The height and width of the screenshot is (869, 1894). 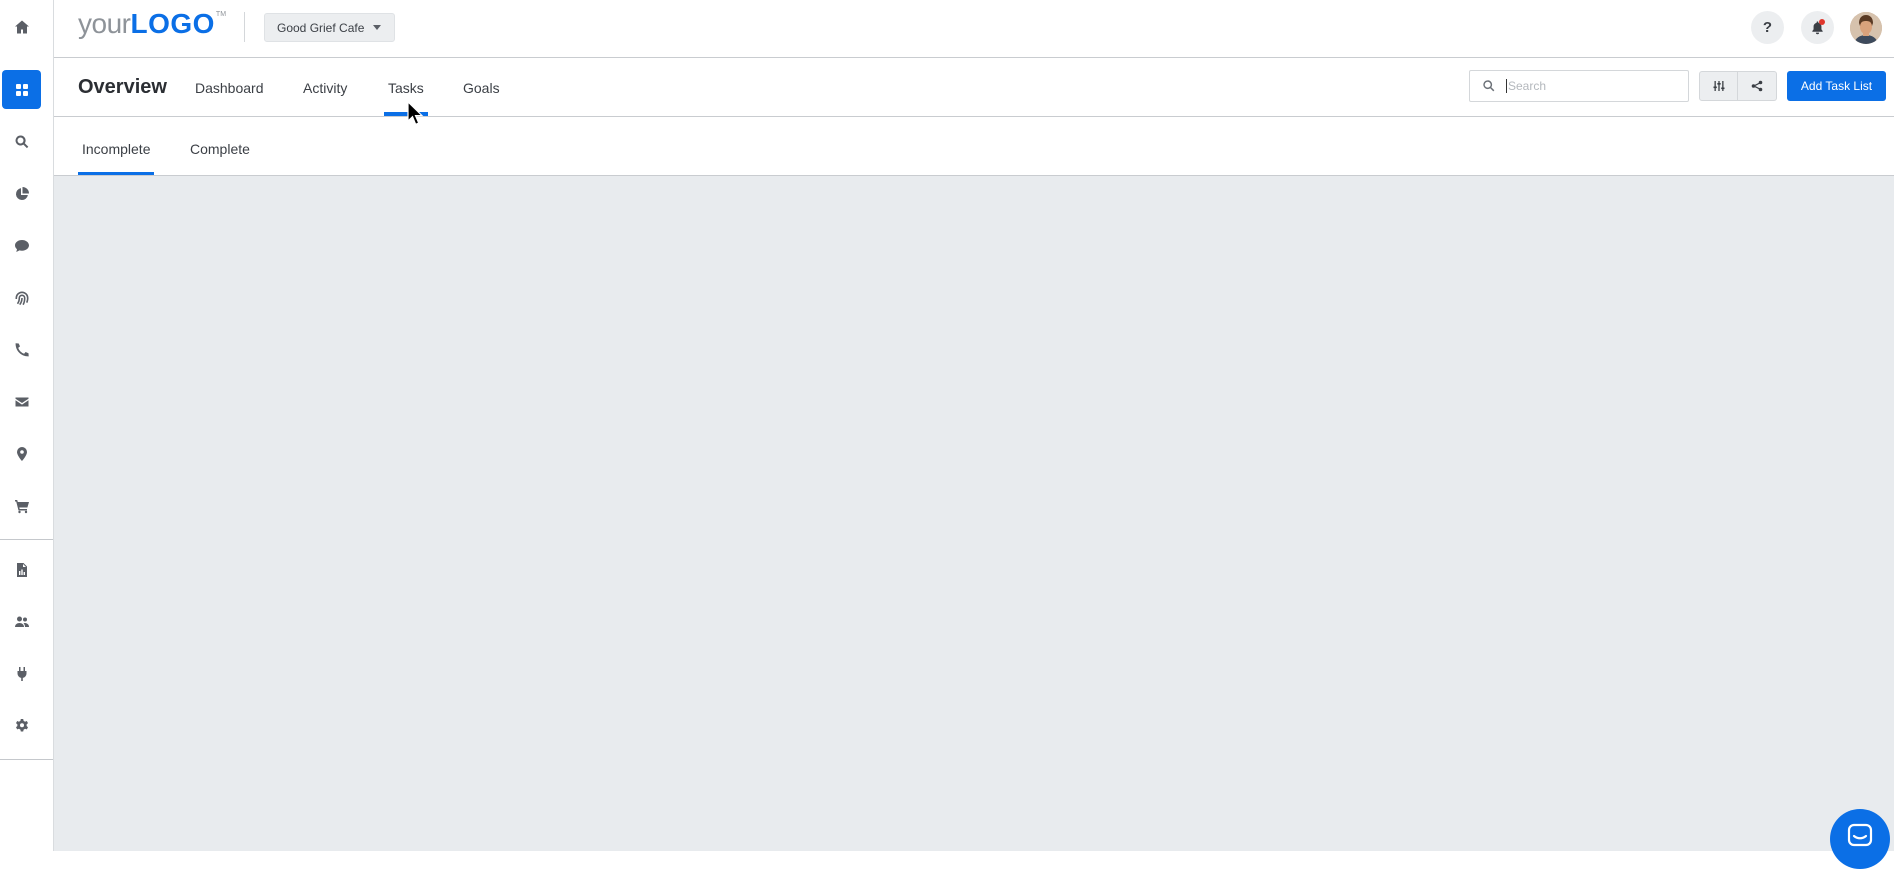 What do you see at coordinates (116, 173) in the screenshot?
I see `active-subtab-indicator` at bounding box center [116, 173].